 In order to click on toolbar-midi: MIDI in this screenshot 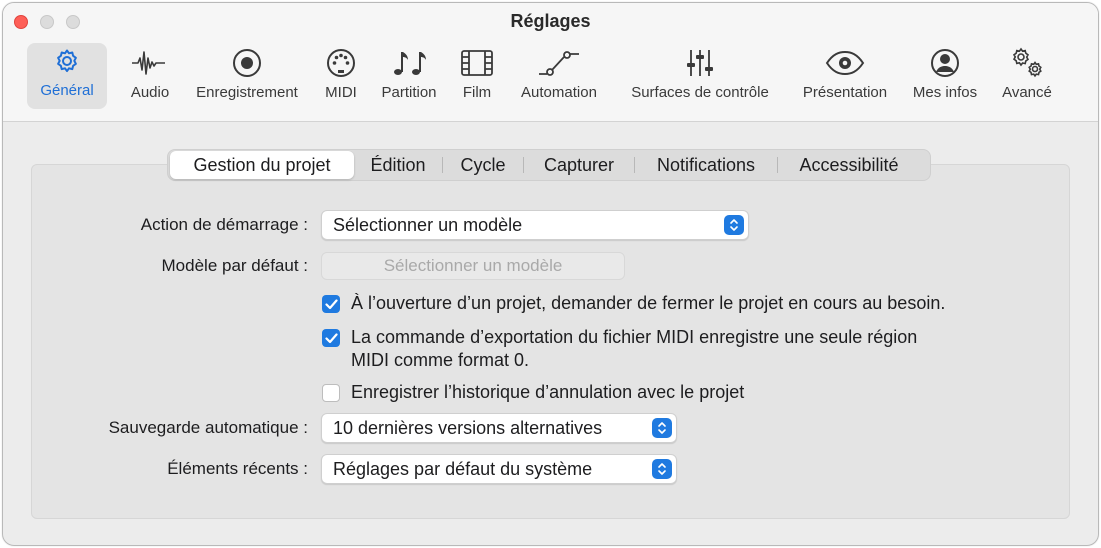, I will do `click(341, 76)`.